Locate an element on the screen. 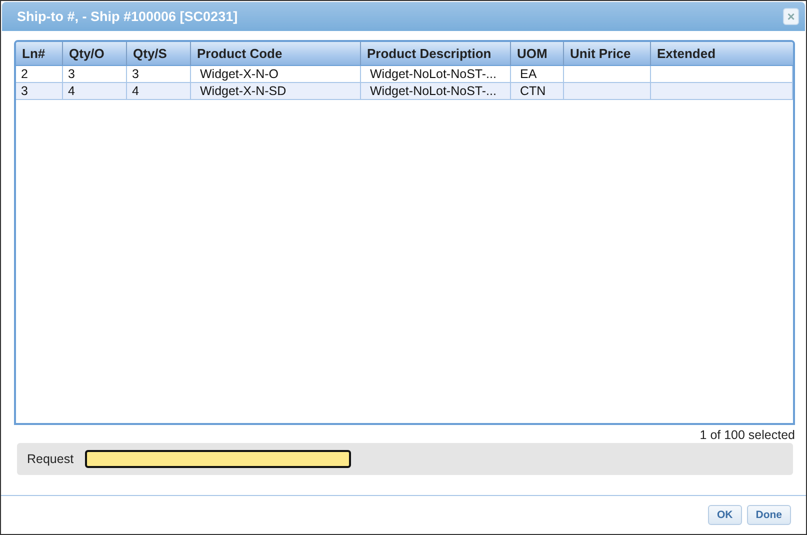 Image resolution: width=807 pixels, height=535 pixels. dialog-button: OK is located at coordinates (725, 515).